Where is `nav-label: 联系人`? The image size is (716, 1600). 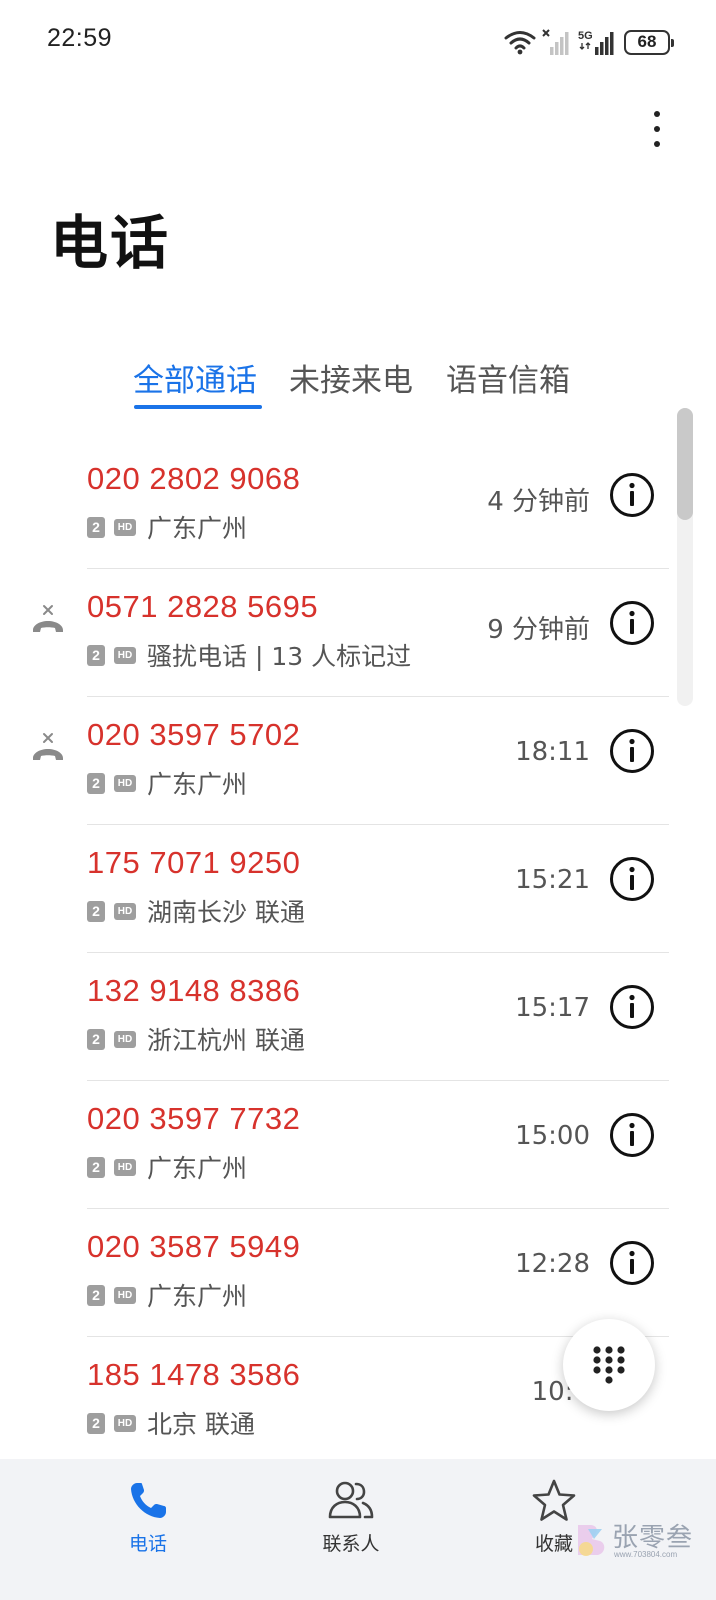
nav-label: 联系人 is located at coordinates (351, 1544).